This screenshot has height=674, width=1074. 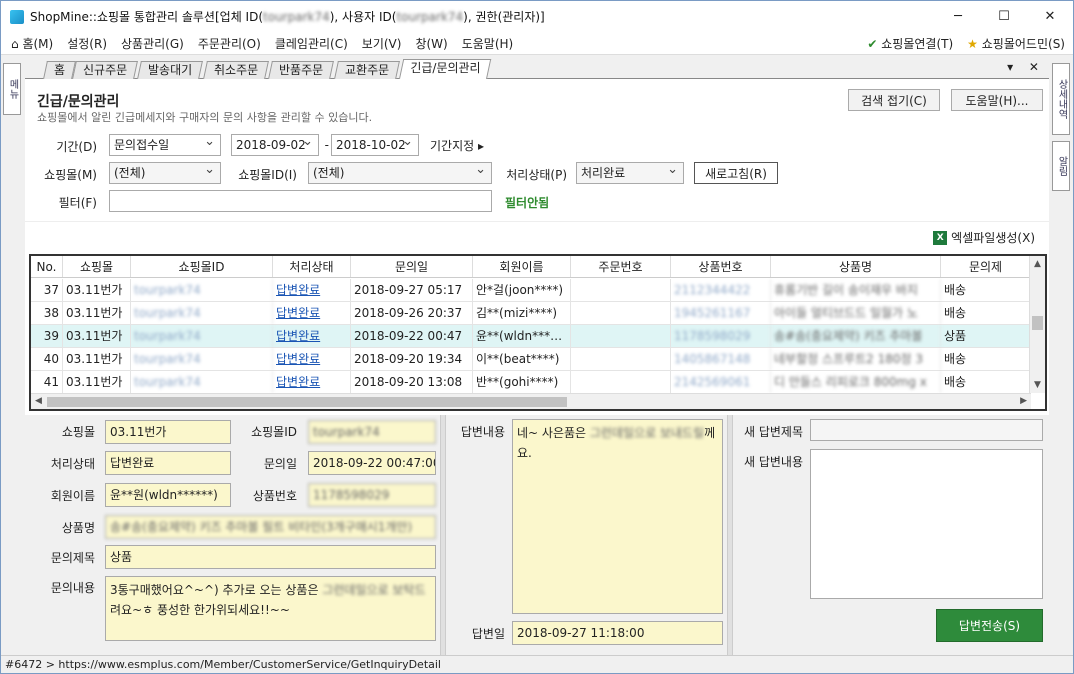 I want to click on table-vertical-scrollbar: ▲ ▼, so click(x=1037, y=324).